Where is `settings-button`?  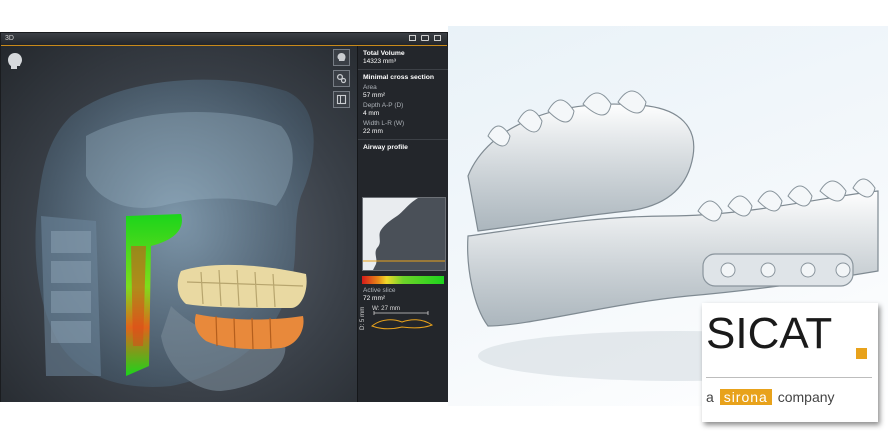 settings-button is located at coordinates (341, 78).